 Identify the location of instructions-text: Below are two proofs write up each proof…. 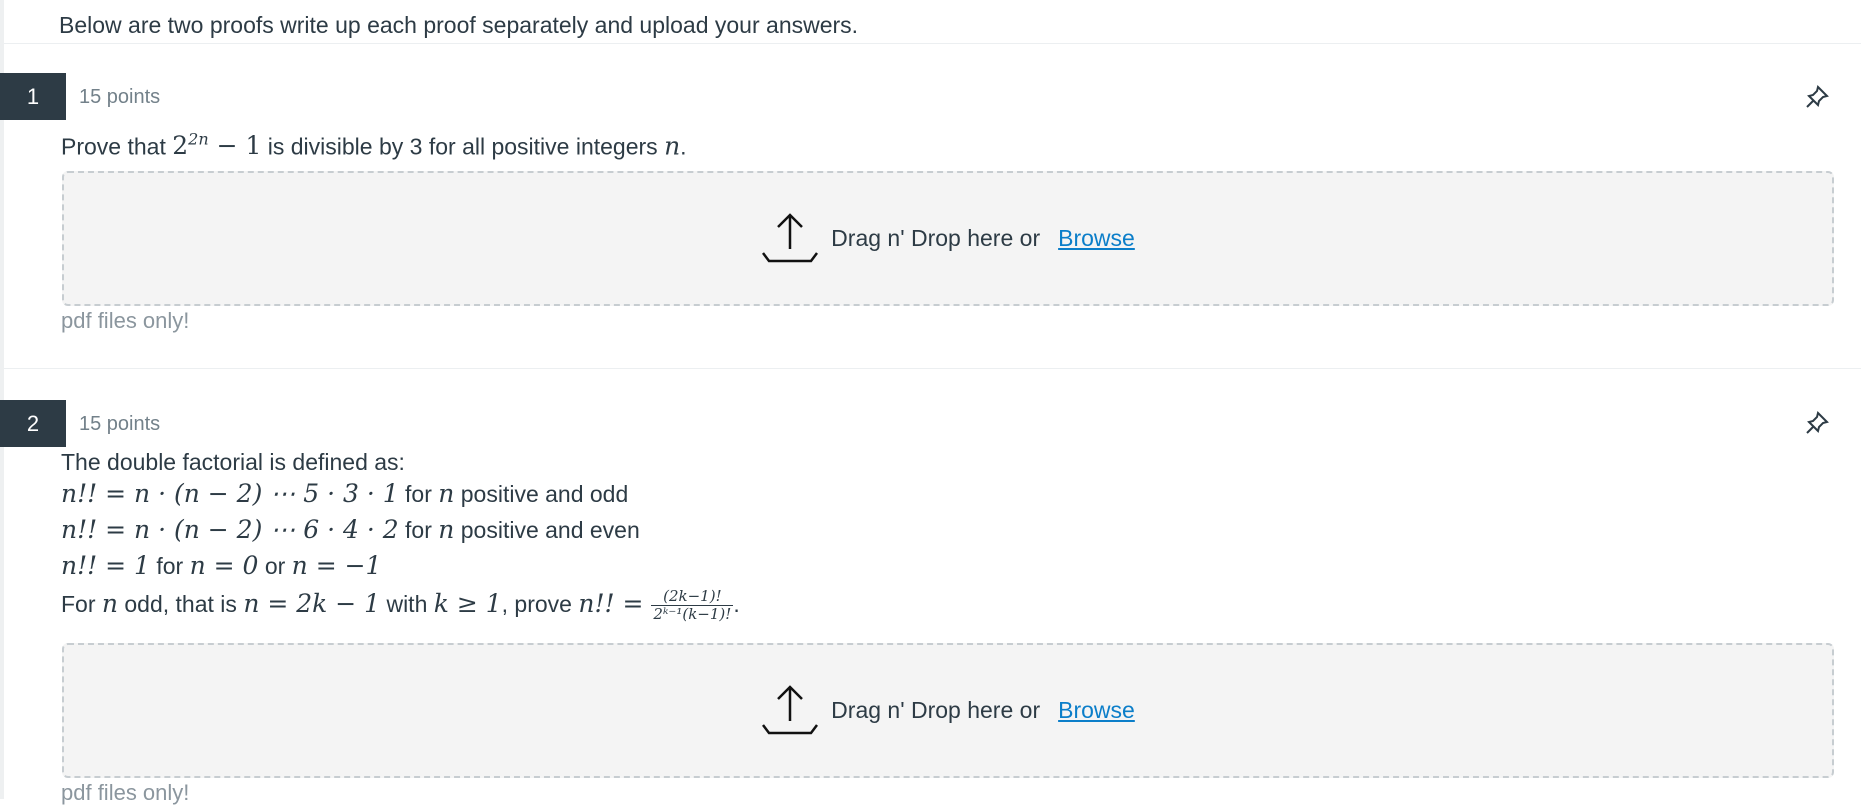
(459, 25).